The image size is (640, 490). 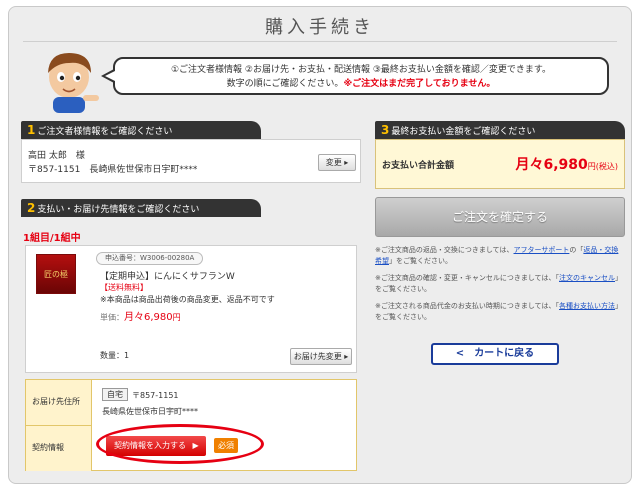 What do you see at coordinates (419, 84) in the screenshot?
I see `guide-warning: ※ご注文はまだ完了しておりません。` at bounding box center [419, 84].